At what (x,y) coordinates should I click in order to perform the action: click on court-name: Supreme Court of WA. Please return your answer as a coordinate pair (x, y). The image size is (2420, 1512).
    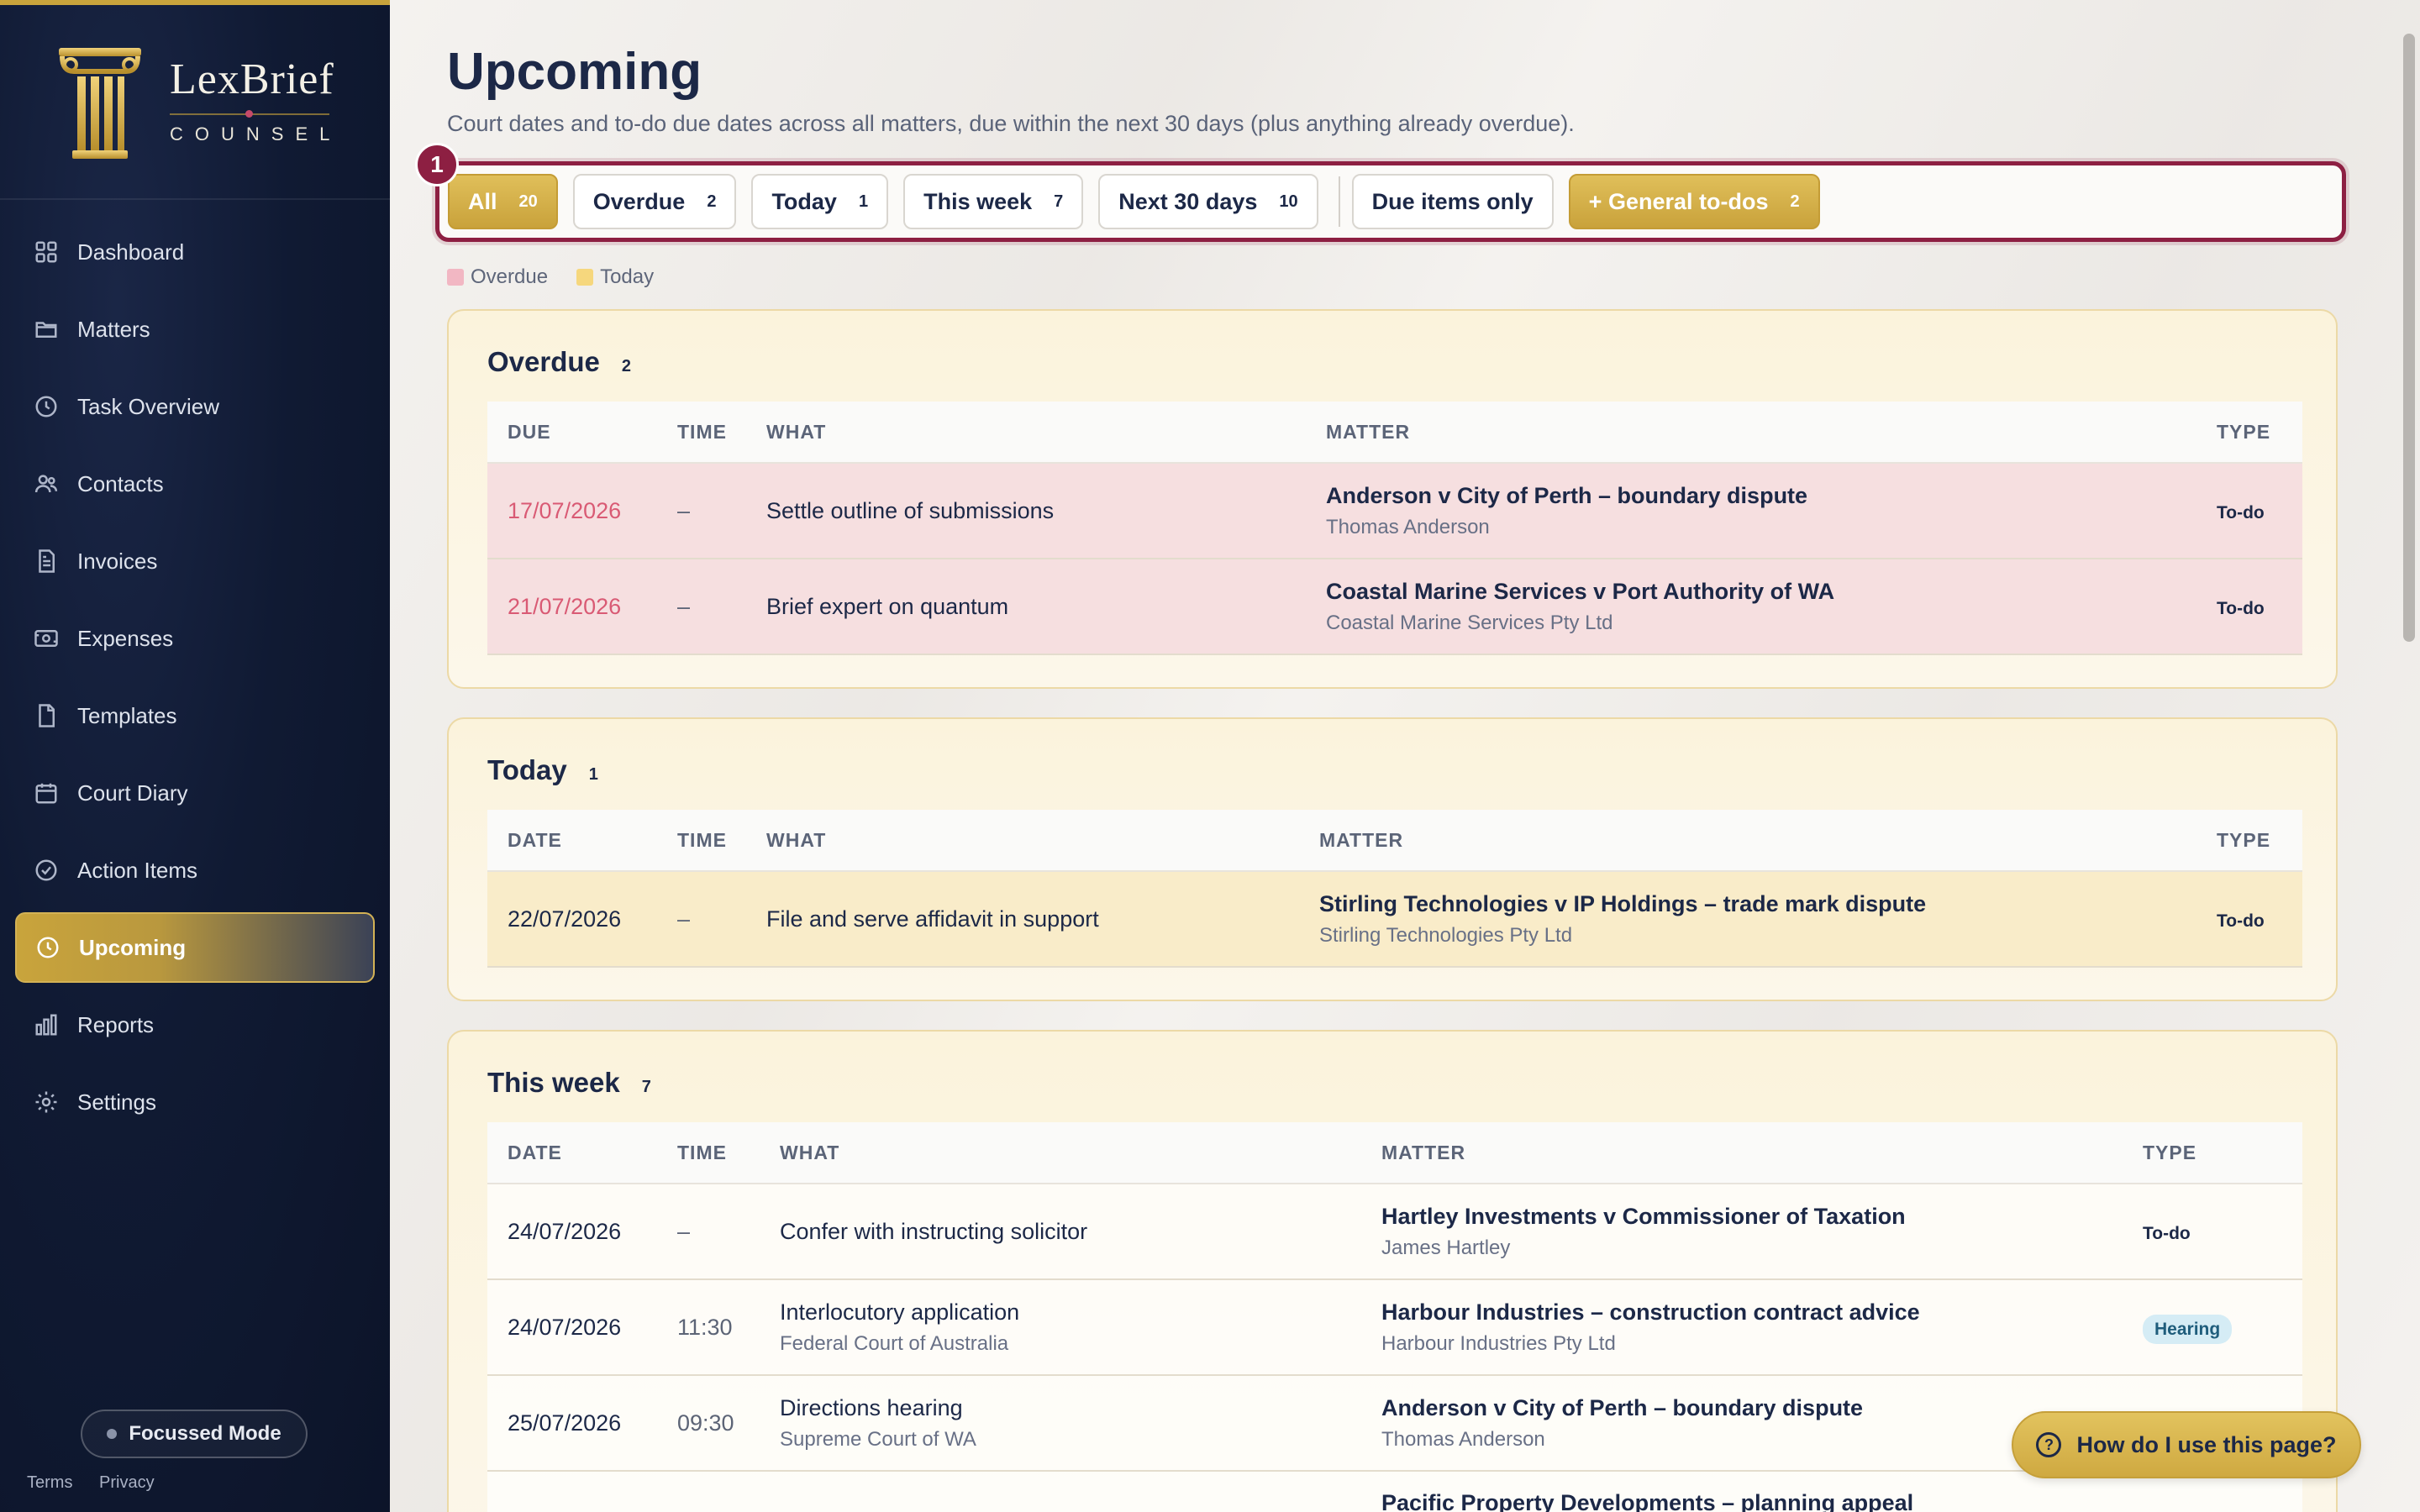
    Looking at the image, I should click on (878, 1439).